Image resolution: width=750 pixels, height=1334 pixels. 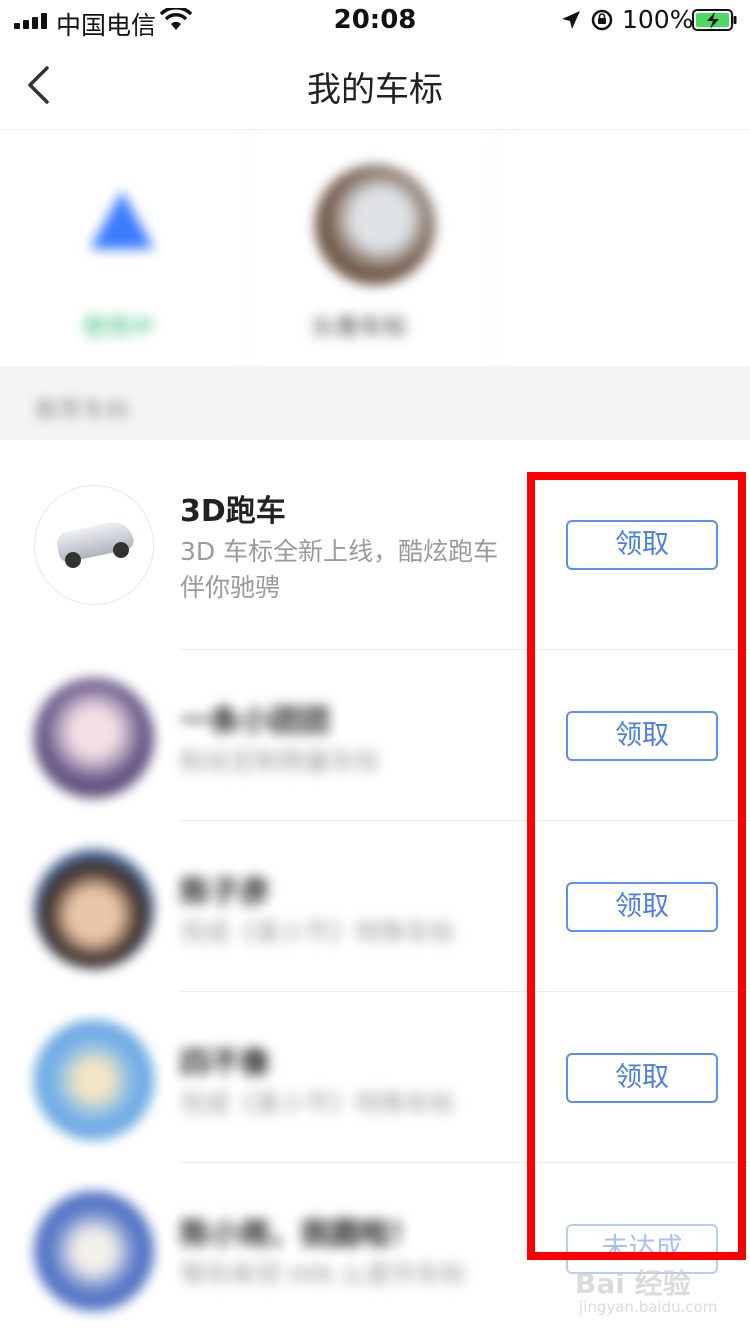 What do you see at coordinates (375, 20) in the screenshot?
I see `status-bar: 中国电信 20:08 100%` at bounding box center [375, 20].